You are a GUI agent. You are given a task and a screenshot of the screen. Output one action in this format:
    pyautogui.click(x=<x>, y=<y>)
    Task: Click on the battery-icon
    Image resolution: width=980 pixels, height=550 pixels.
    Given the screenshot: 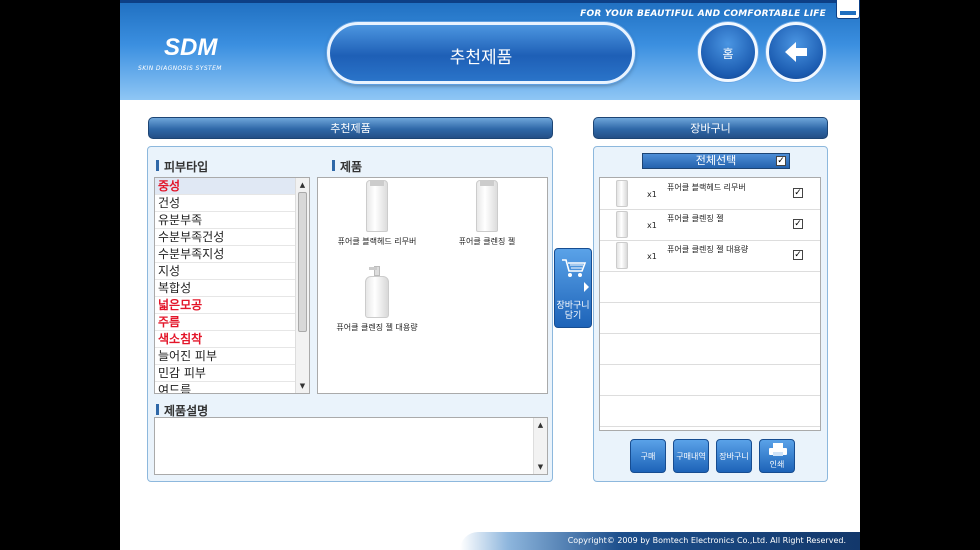 What is the action you would take?
    pyautogui.click(x=848, y=9)
    